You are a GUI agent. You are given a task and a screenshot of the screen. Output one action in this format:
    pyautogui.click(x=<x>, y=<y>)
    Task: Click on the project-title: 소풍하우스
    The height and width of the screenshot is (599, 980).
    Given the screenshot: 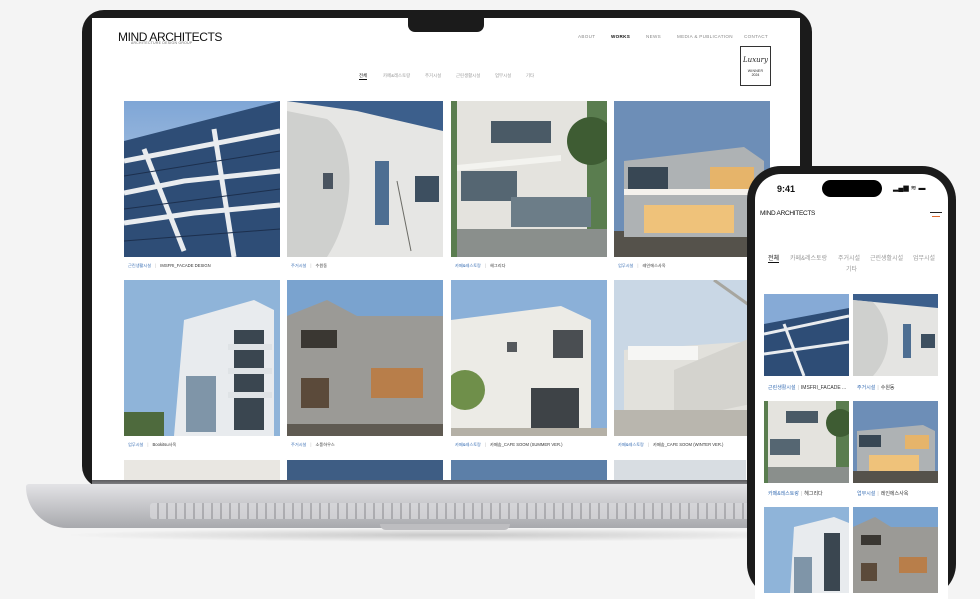 What is the action you would take?
    pyautogui.click(x=325, y=444)
    